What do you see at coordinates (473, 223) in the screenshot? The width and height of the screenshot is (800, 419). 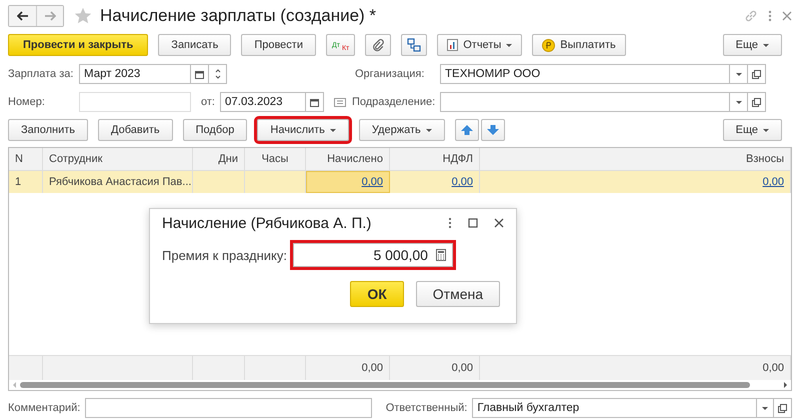 I see `maximize-icon` at bounding box center [473, 223].